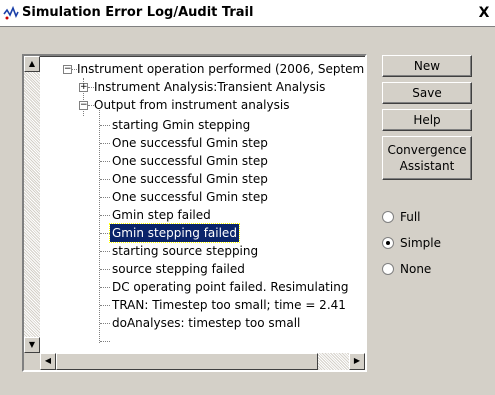 Image resolution: width=495 pixels, height=395 pixels. What do you see at coordinates (32, 345) in the screenshot?
I see `scroll-down-icon: ▼` at bounding box center [32, 345].